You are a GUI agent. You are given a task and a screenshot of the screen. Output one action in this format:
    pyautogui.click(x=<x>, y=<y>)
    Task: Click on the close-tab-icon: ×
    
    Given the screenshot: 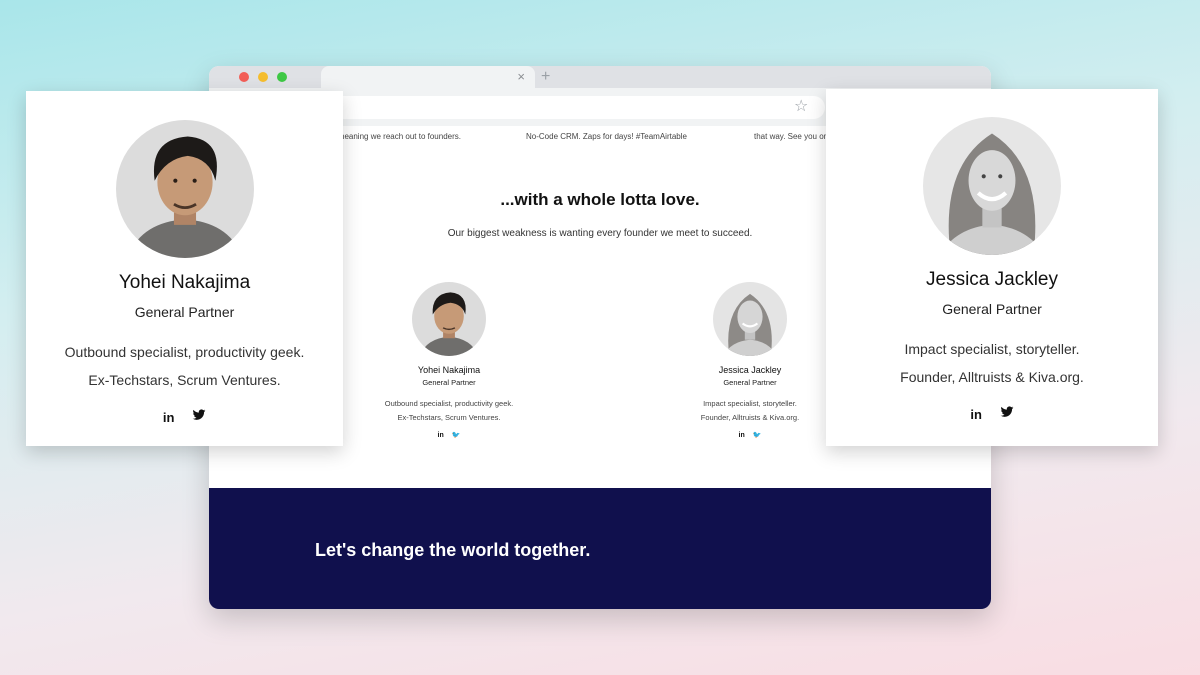 What is the action you would take?
    pyautogui.click(x=521, y=77)
    